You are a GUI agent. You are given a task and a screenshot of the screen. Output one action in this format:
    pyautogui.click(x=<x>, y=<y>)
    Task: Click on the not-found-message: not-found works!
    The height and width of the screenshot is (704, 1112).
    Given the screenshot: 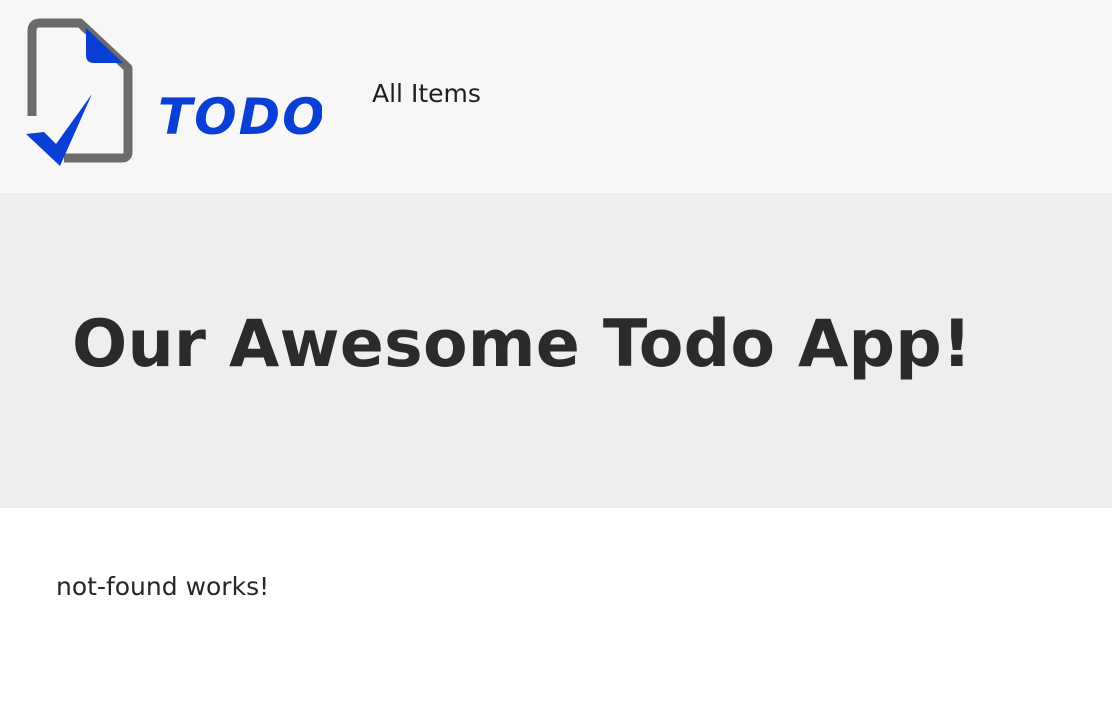 What is the action you would take?
    pyautogui.click(x=163, y=586)
    